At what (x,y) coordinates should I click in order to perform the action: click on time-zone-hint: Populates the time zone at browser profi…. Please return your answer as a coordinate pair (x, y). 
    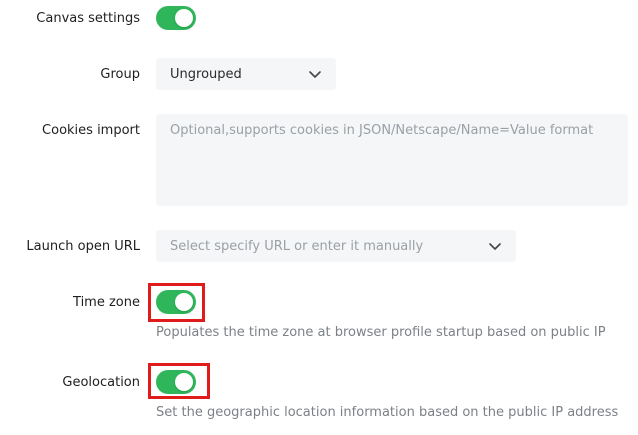
    Looking at the image, I should click on (381, 332).